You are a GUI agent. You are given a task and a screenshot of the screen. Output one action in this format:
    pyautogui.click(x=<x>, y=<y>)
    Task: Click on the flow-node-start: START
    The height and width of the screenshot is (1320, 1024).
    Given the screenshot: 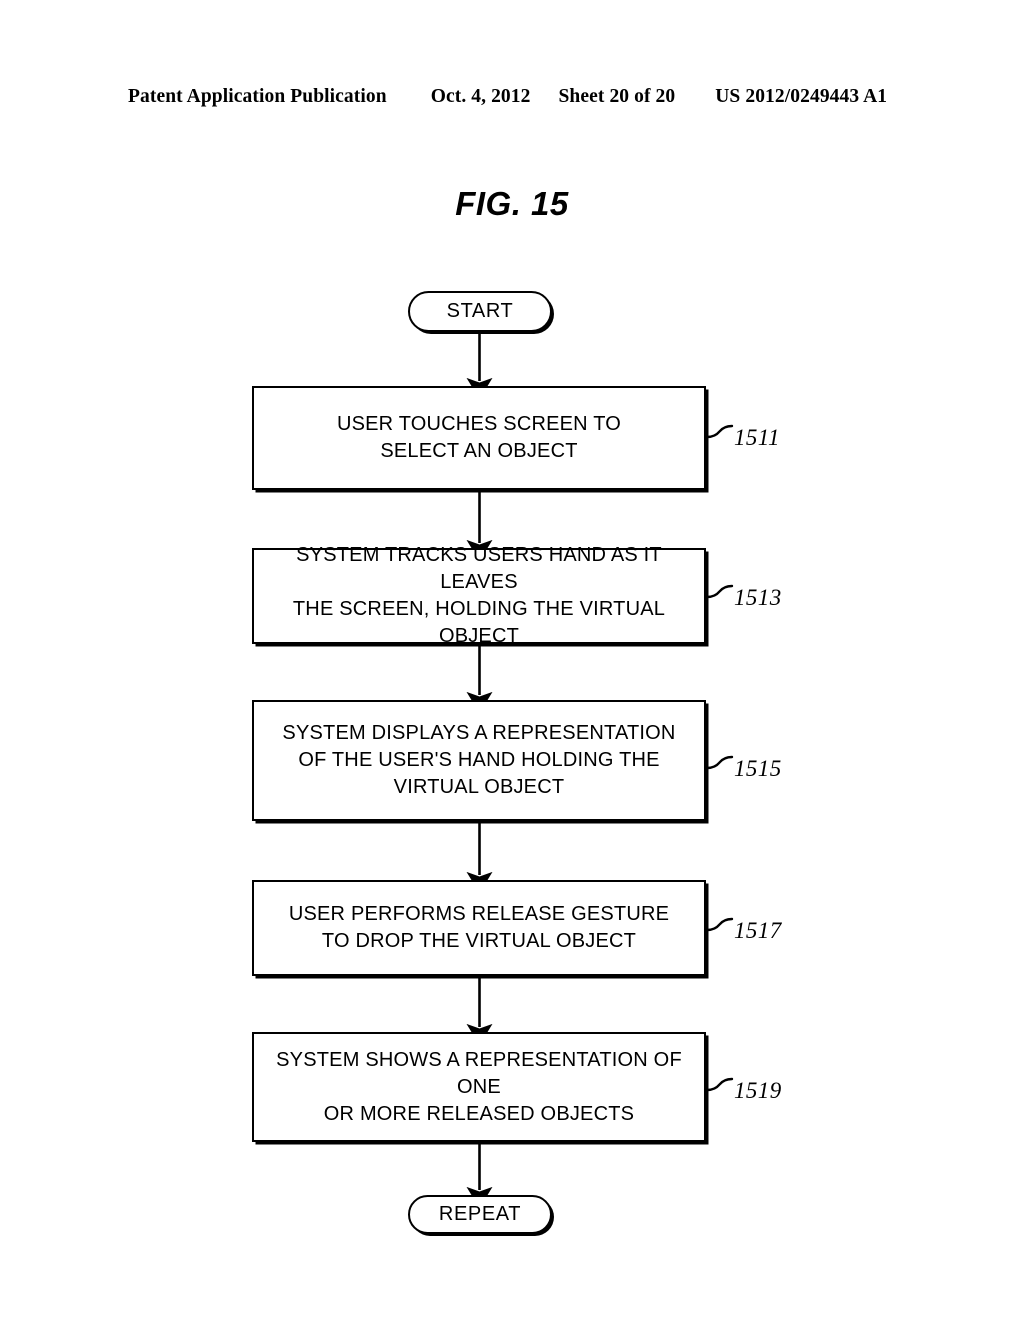 What is the action you would take?
    pyautogui.click(x=480, y=311)
    